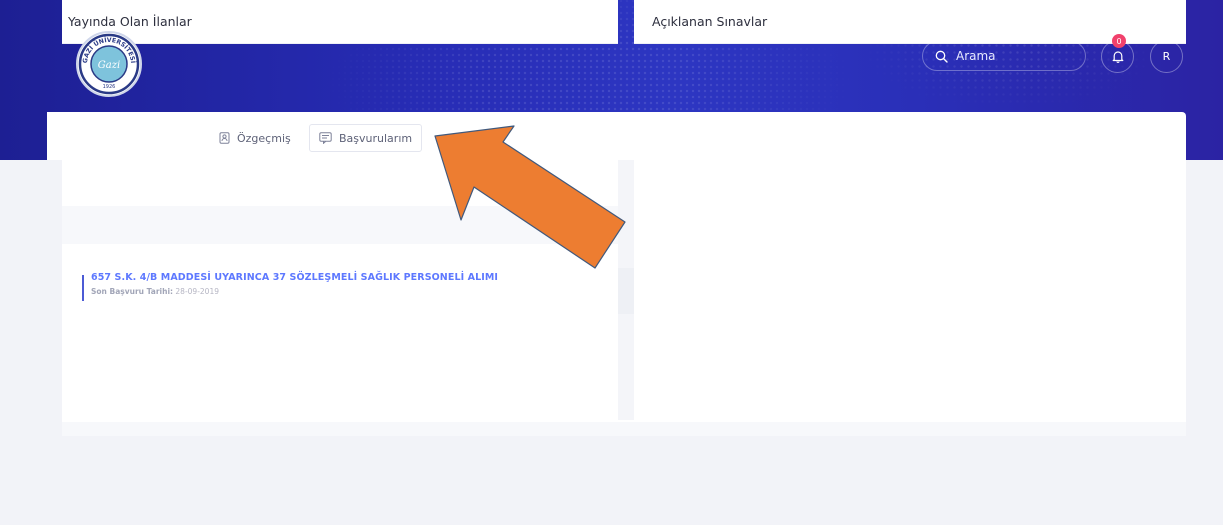 The image size is (1223, 525). Describe the element at coordinates (224, 138) in the screenshot. I see `cv-icon` at that location.